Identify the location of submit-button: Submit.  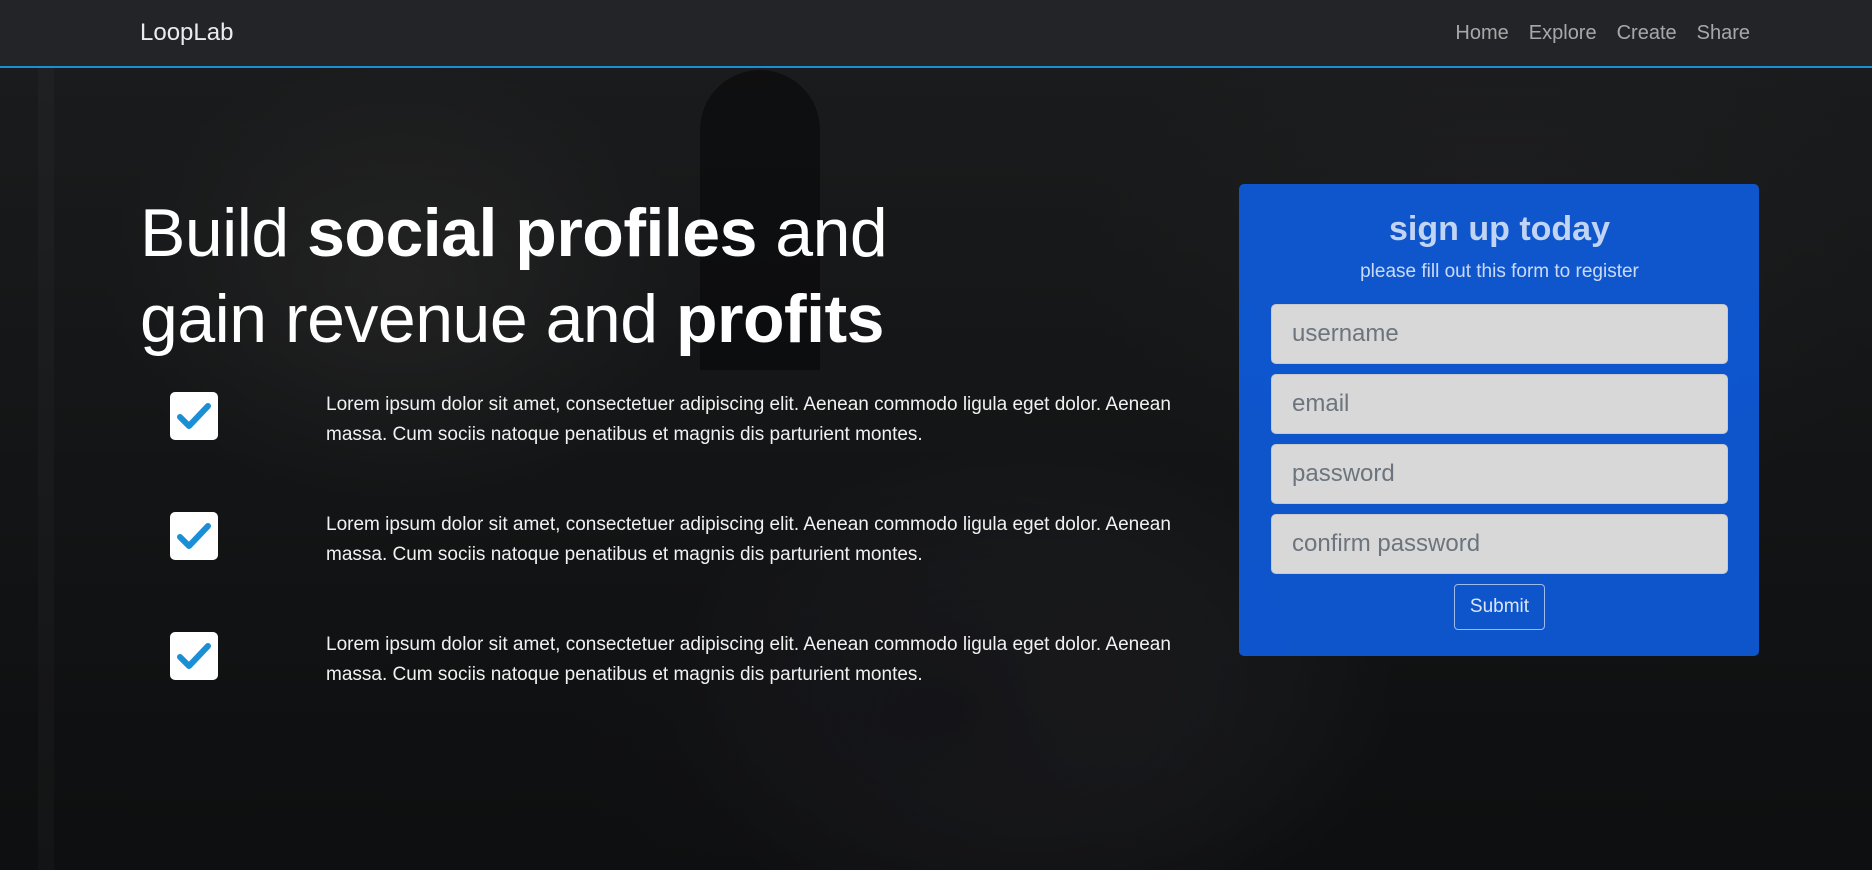
(1499, 607).